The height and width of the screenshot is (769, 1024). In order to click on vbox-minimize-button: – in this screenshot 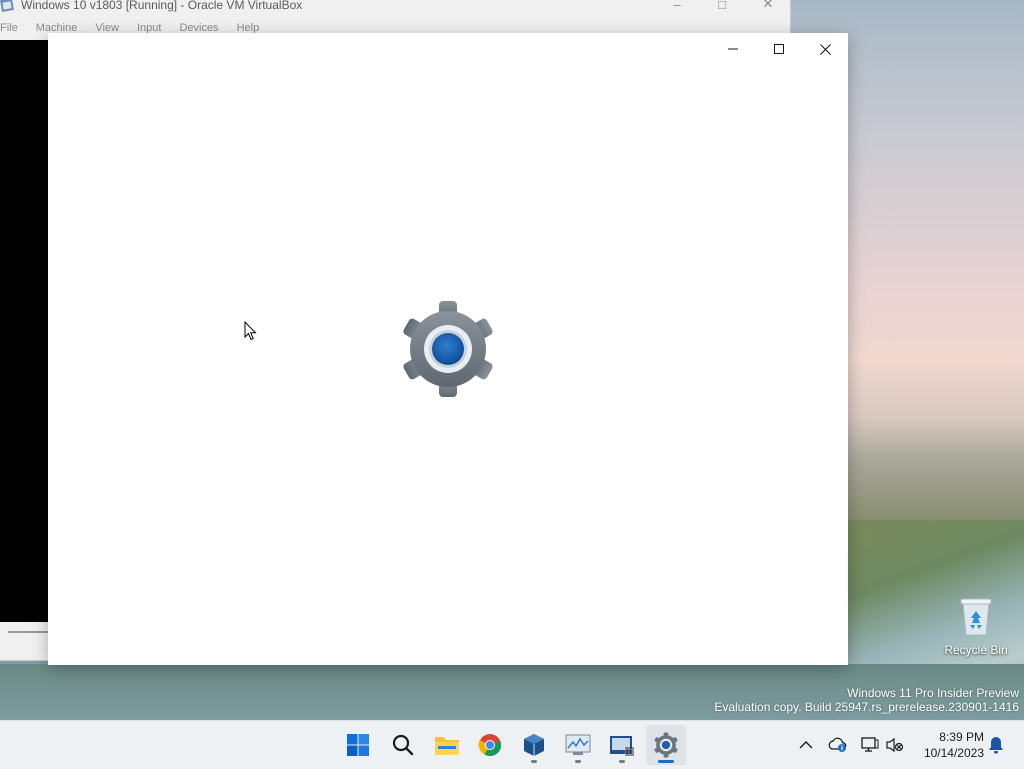, I will do `click(677, 7)`.